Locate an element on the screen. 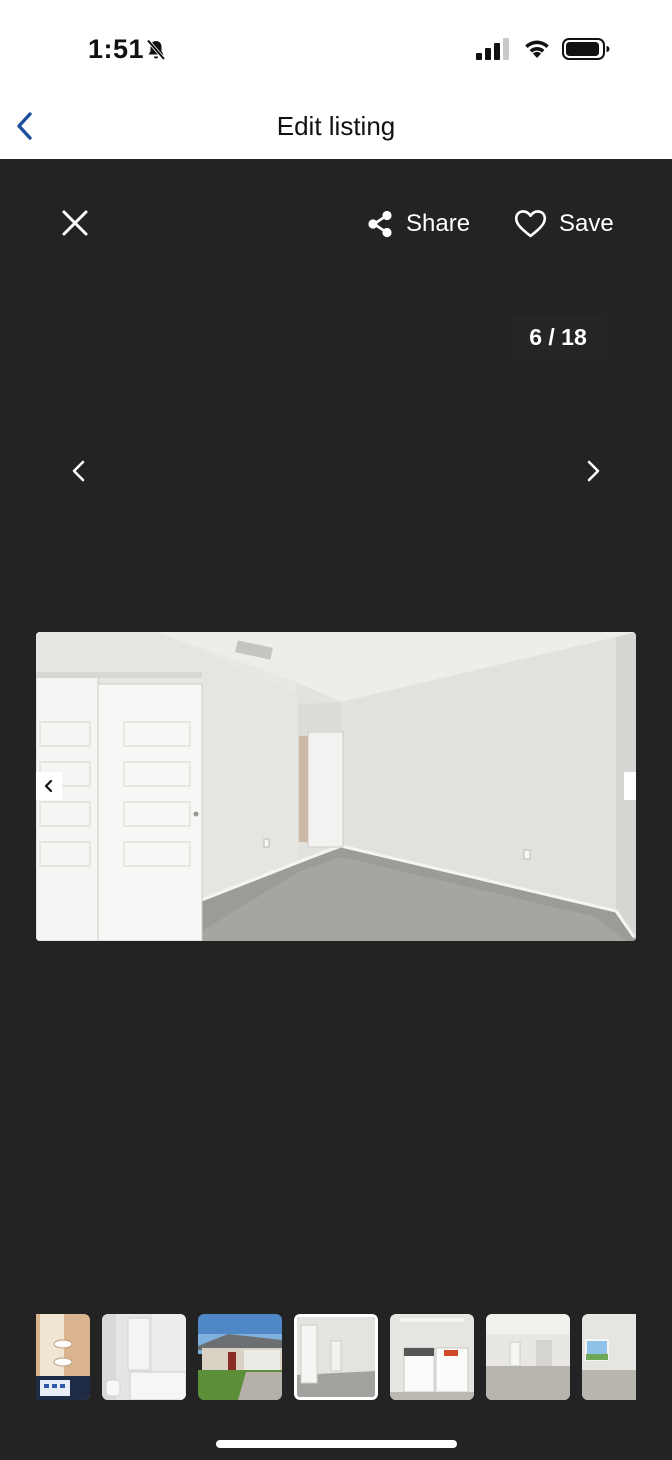  thumbnail-strip is located at coordinates (336, 1357).